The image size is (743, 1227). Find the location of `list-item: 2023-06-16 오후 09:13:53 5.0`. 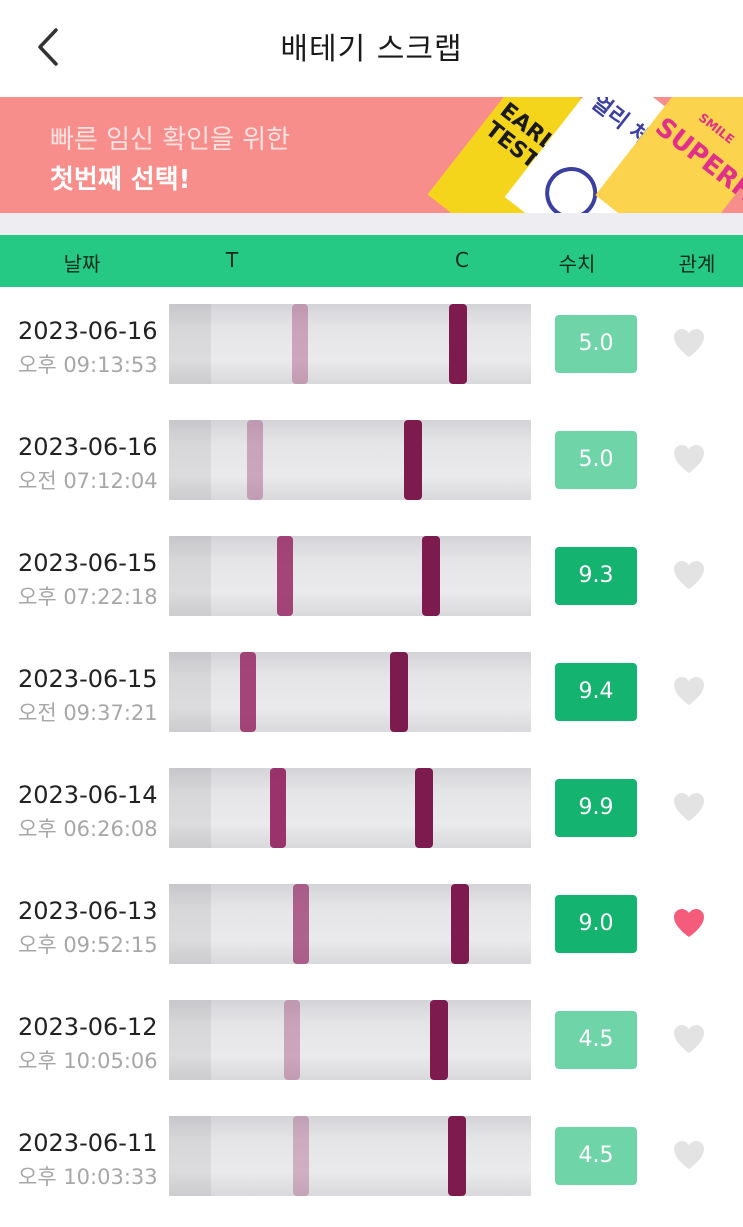

list-item: 2023-06-16 오후 09:13:53 5.0 is located at coordinates (371, 345).